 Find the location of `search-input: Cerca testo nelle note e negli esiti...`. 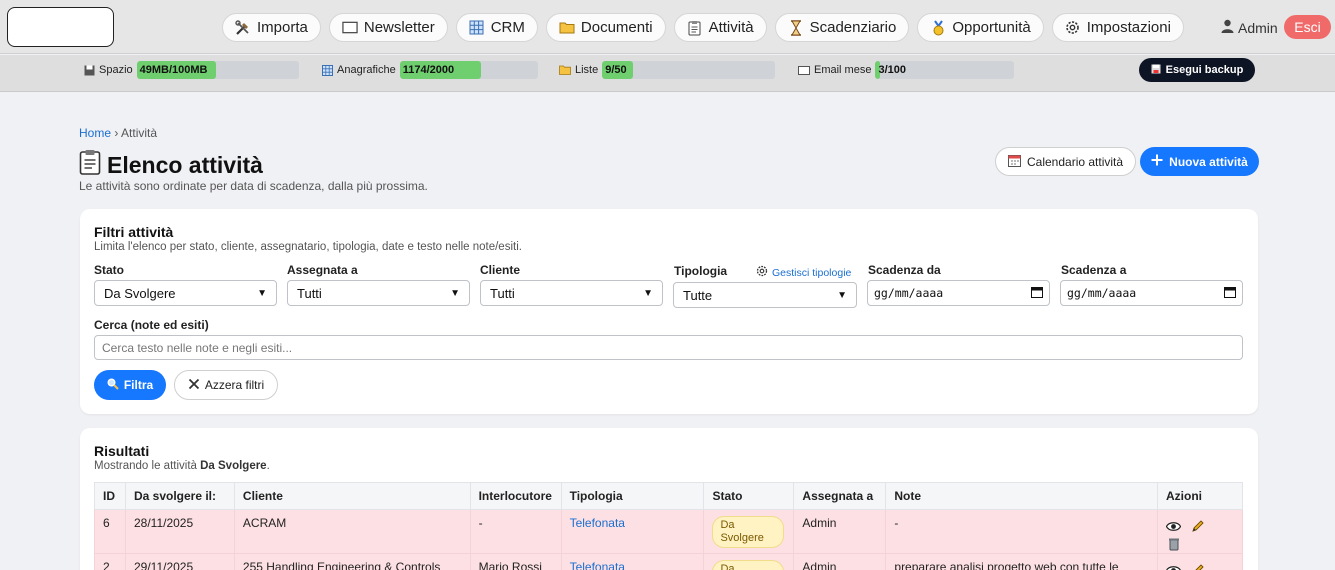

search-input: Cerca testo nelle note e negli esiti... is located at coordinates (668, 347).